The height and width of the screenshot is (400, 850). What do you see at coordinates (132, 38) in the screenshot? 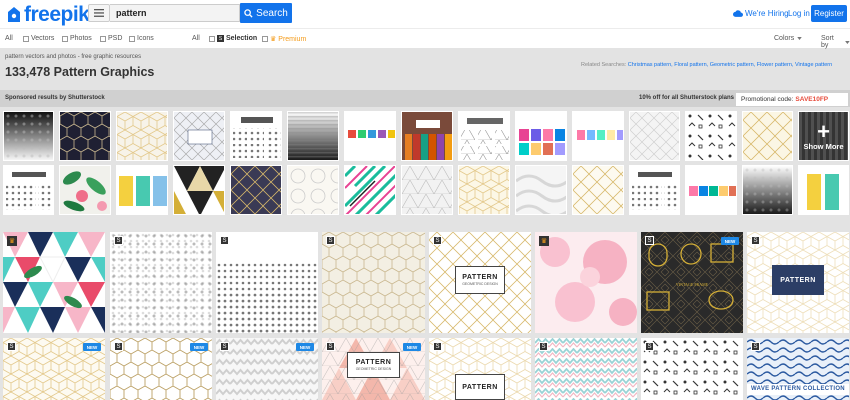
I see `icons-checkbox` at bounding box center [132, 38].